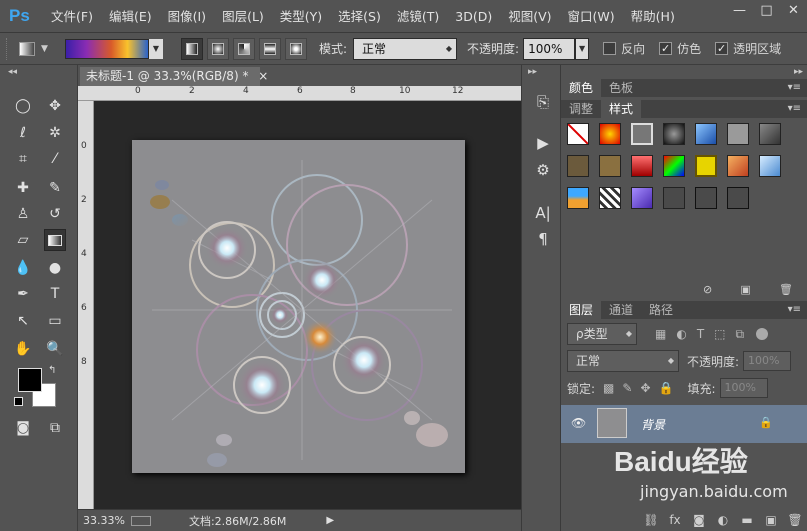  I want to click on filter-smart-object-icon: ⧉, so click(740, 334).